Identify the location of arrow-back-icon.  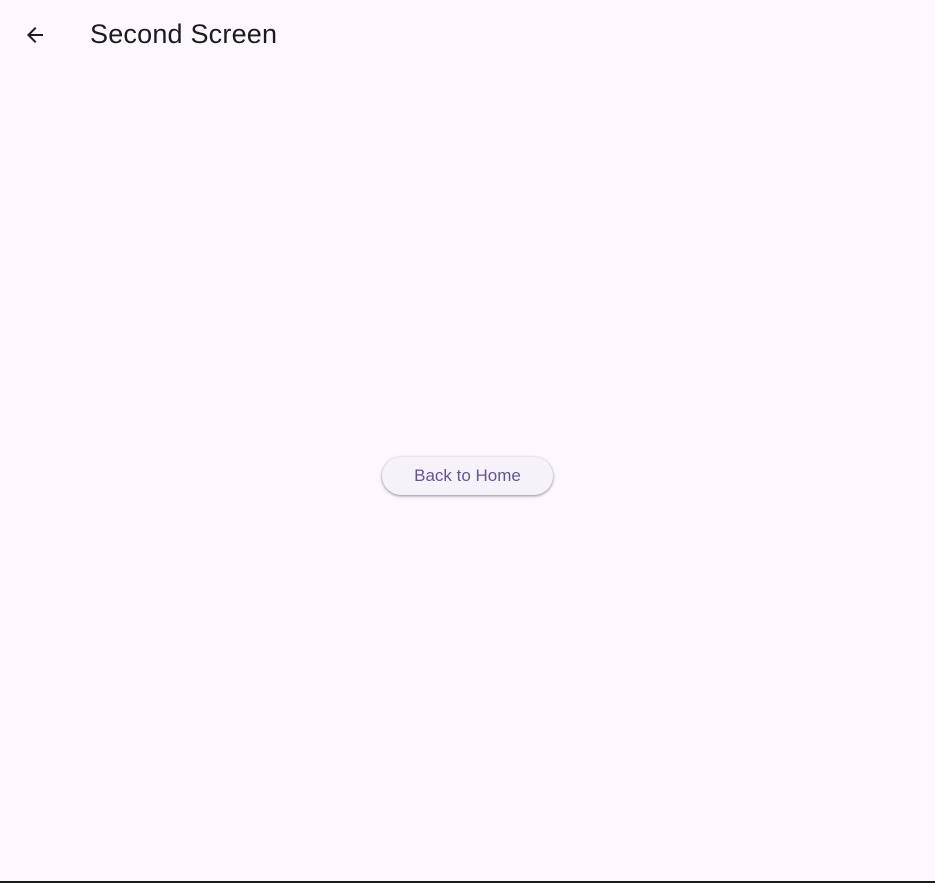
(35, 35).